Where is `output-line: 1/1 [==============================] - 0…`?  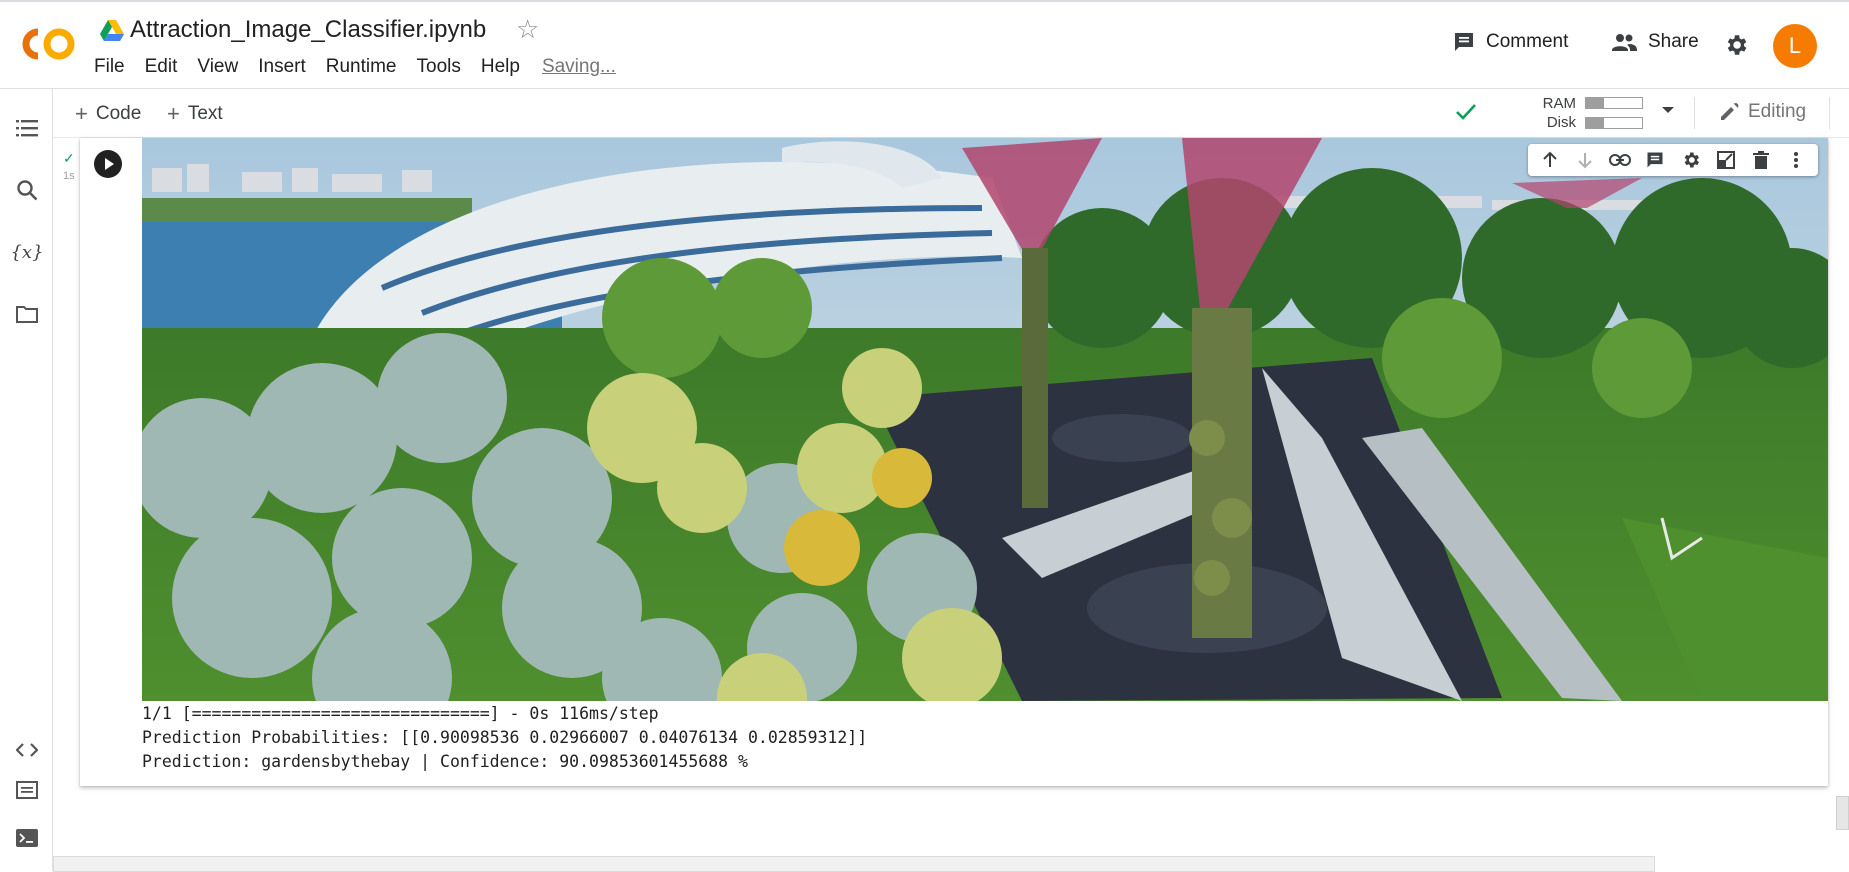 output-line: 1/1 [==============================] - 0… is located at coordinates (400, 713).